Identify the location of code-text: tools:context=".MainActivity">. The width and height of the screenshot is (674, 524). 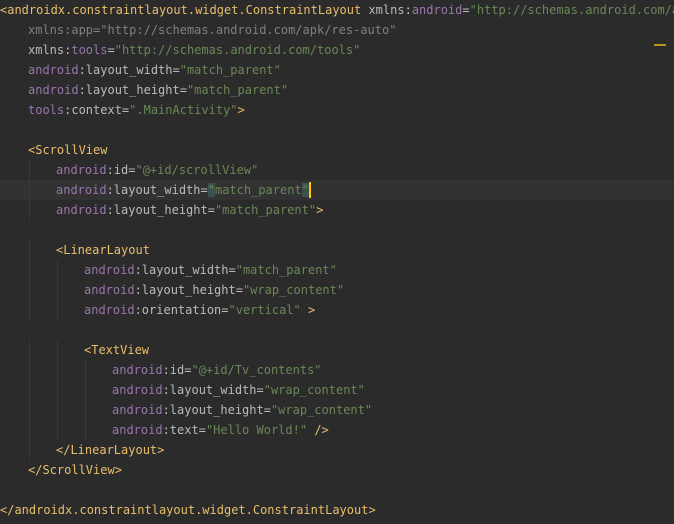
(136, 110).